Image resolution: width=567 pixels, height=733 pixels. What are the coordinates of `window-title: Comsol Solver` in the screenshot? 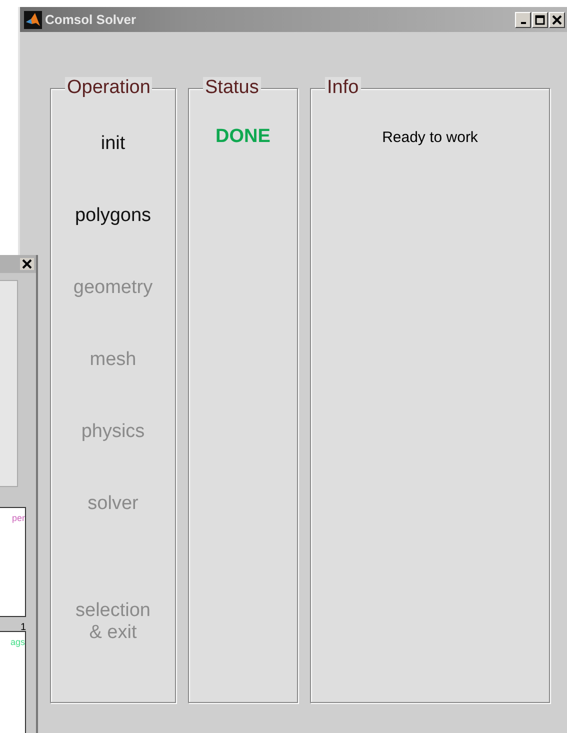 It's located at (91, 19).